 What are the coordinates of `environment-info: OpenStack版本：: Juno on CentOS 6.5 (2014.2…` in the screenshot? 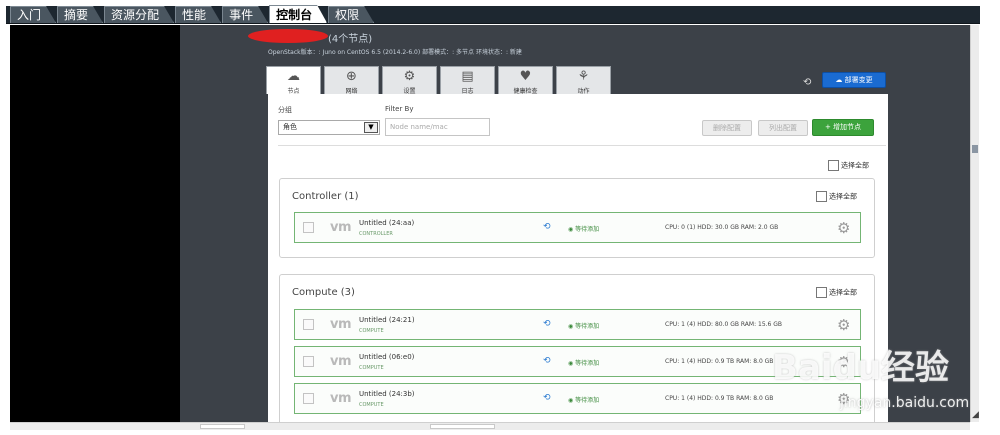 It's located at (395, 52).